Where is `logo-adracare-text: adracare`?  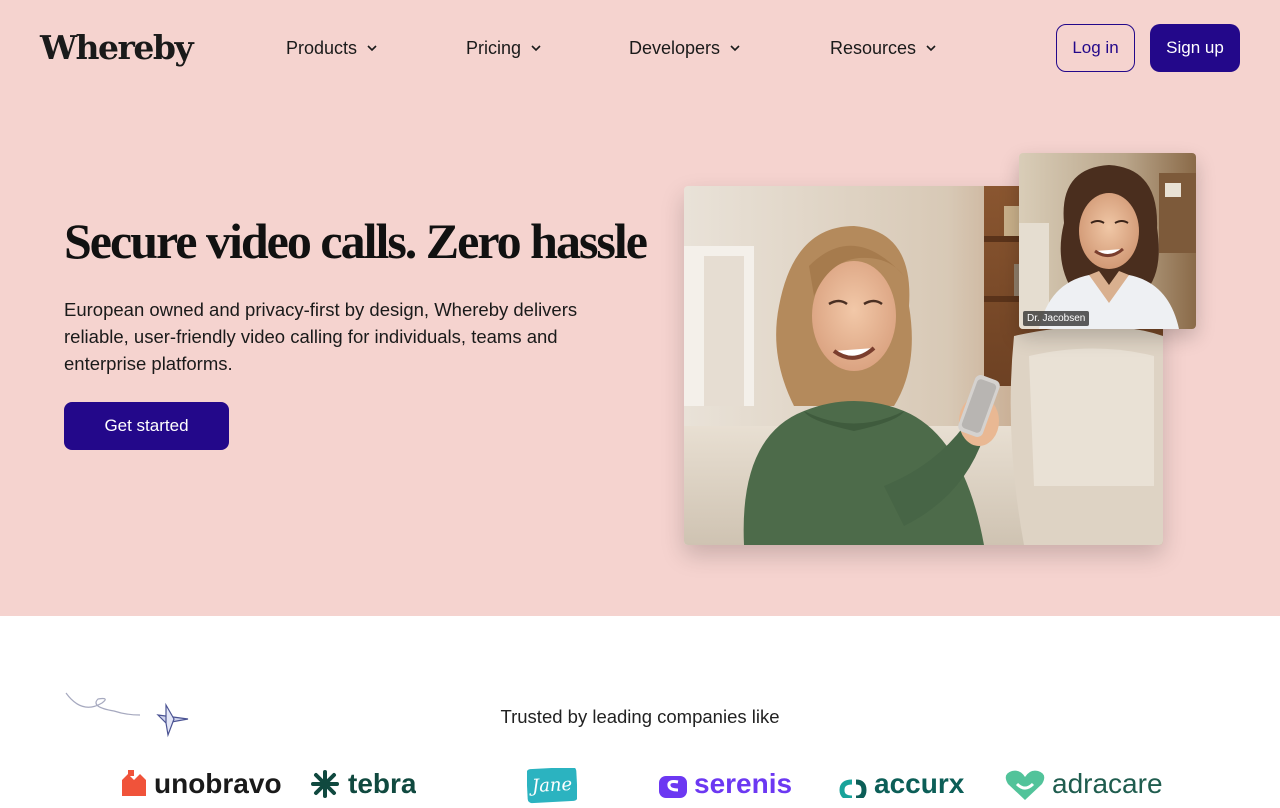 logo-adracare-text: adracare is located at coordinates (1107, 783).